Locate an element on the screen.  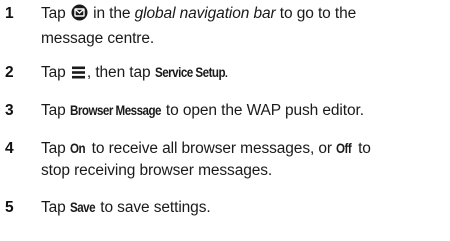
browser-message-label: Browser Message is located at coordinates (115, 110).